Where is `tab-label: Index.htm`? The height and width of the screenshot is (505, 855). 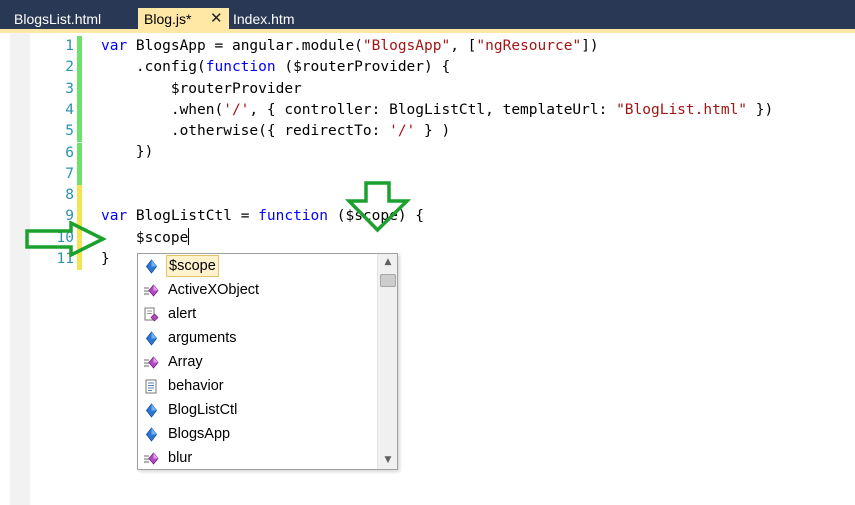 tab-label: Index.htm is located at coordinates (264, 19).